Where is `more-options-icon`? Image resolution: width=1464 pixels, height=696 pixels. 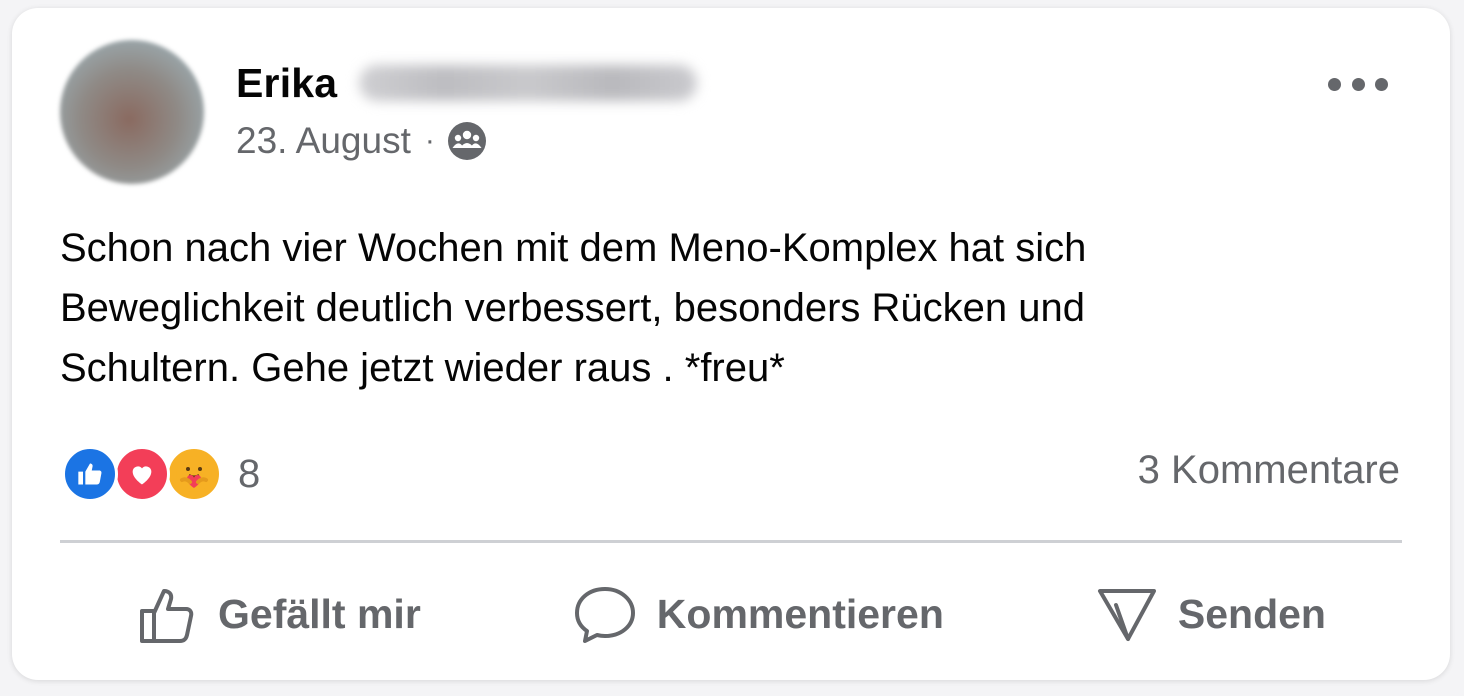
more-options-icon is located at coordinates (1358, 84).